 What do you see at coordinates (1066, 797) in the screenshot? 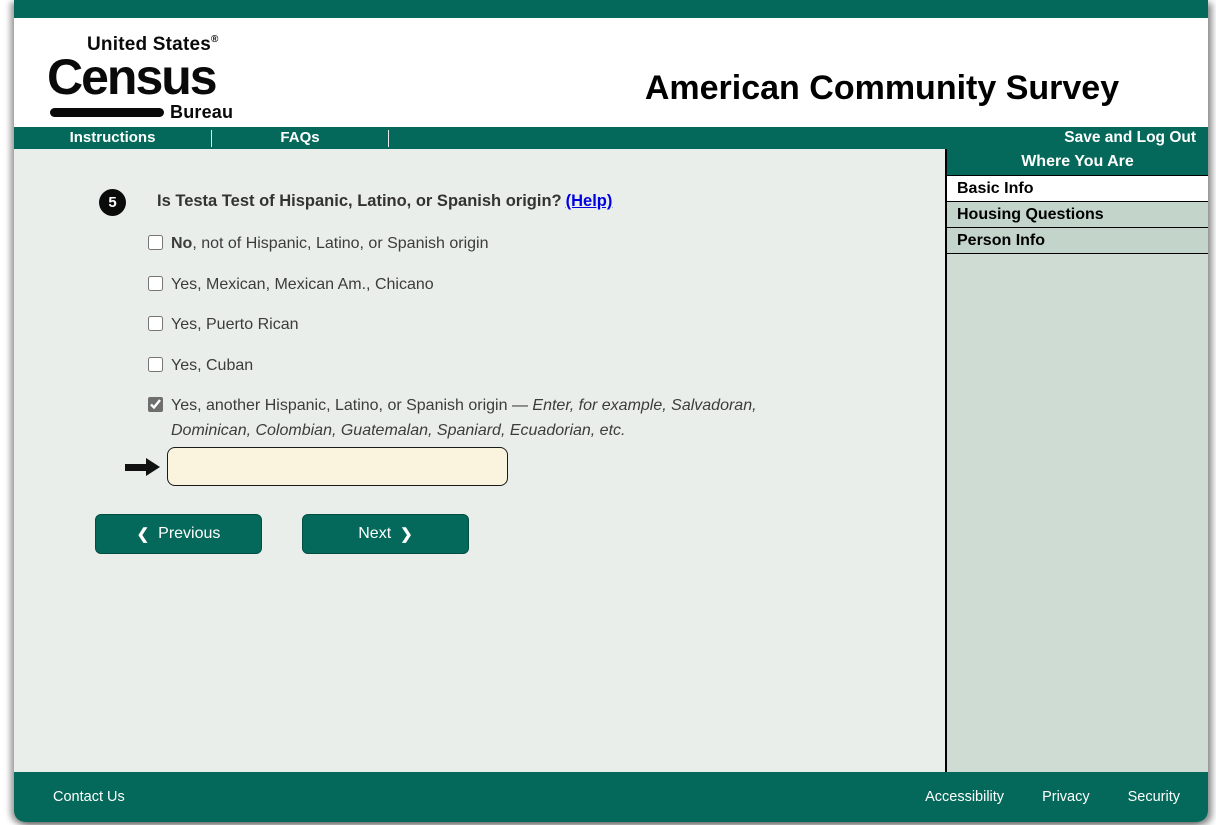
I see `privacy-link: Privacy` at bounding box center [1066, 797].